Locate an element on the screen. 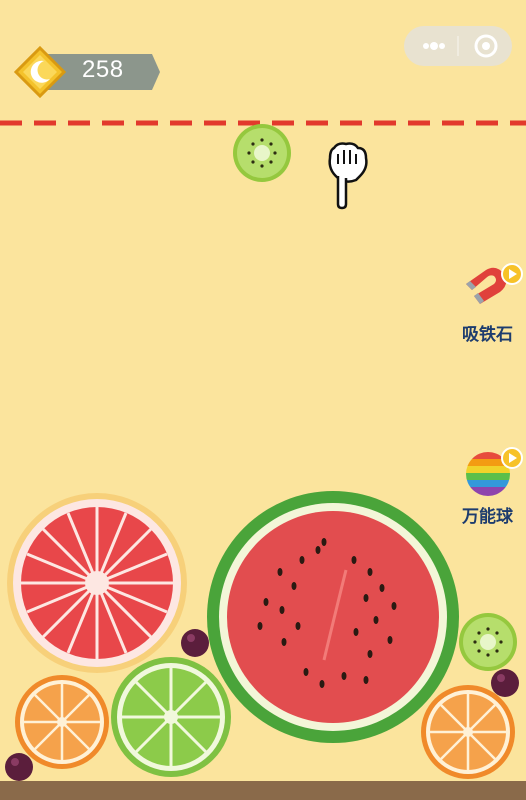 Image resolution: width=526 pixels, height=800 pixels. fruit-grapefruit is located at coordinates (97, 583).